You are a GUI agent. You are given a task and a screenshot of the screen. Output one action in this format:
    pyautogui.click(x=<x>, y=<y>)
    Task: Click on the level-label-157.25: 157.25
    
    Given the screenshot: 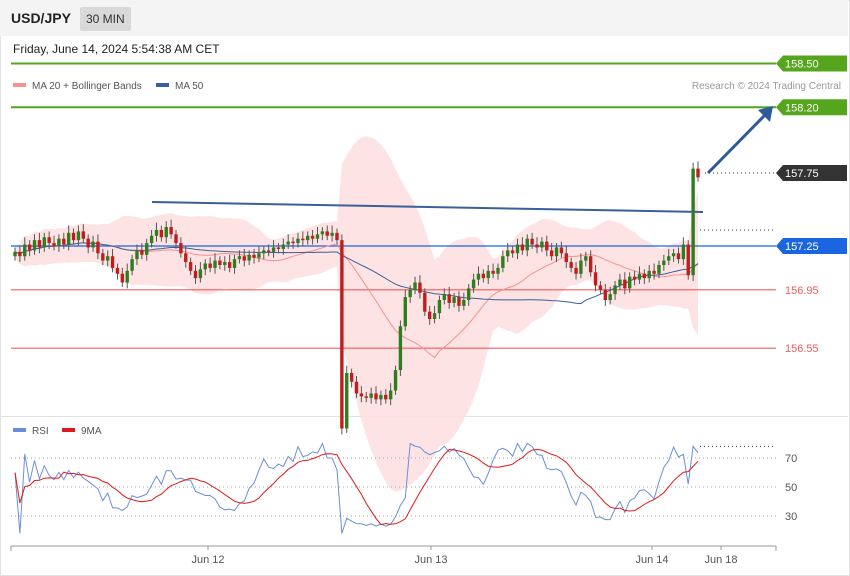 What is the action you would take?
    pyautogui.click(x=802, y=247)
    